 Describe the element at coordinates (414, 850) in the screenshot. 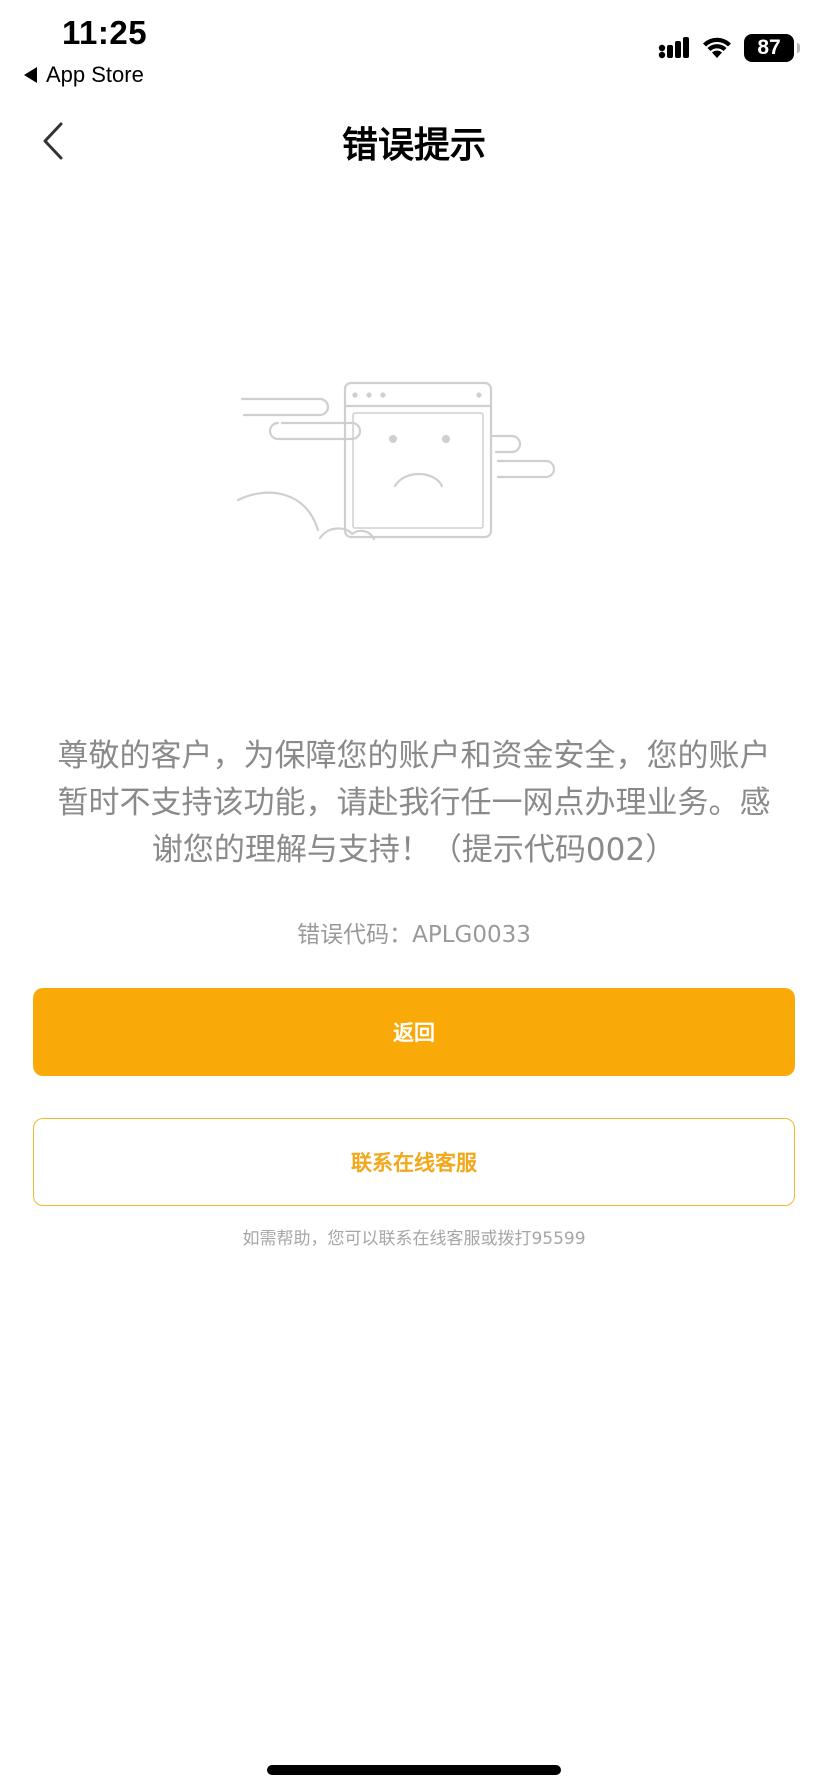

I see `error-message-line: 谢您的理解与支持！（提示代码002）` at that location.